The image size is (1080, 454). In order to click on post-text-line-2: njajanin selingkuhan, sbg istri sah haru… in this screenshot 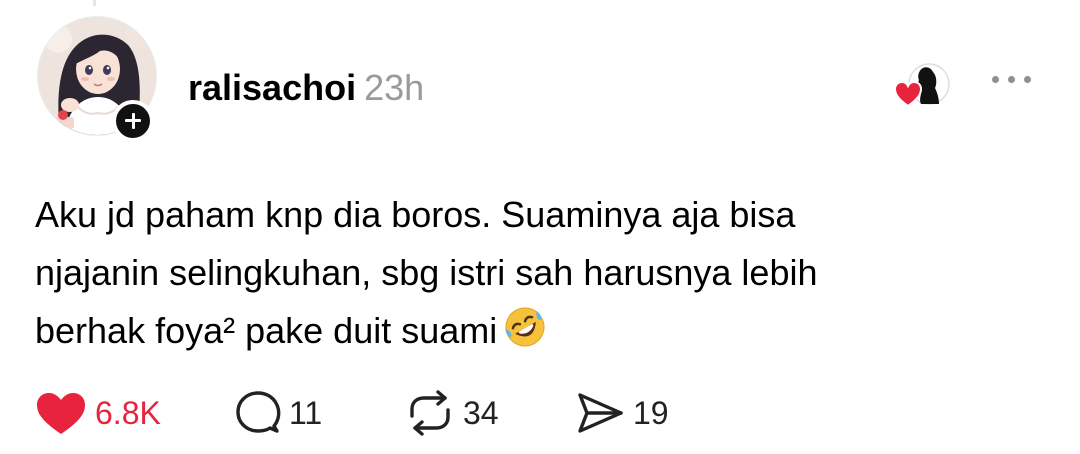, I will do `click(426, 272)`.